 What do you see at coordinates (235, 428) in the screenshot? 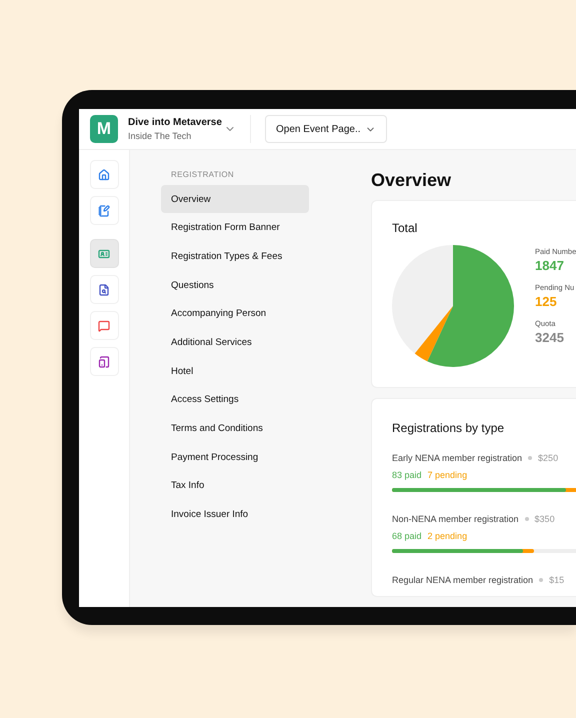
I see `menu-item: Terms and Conditions` at bounding box center [235, 428].